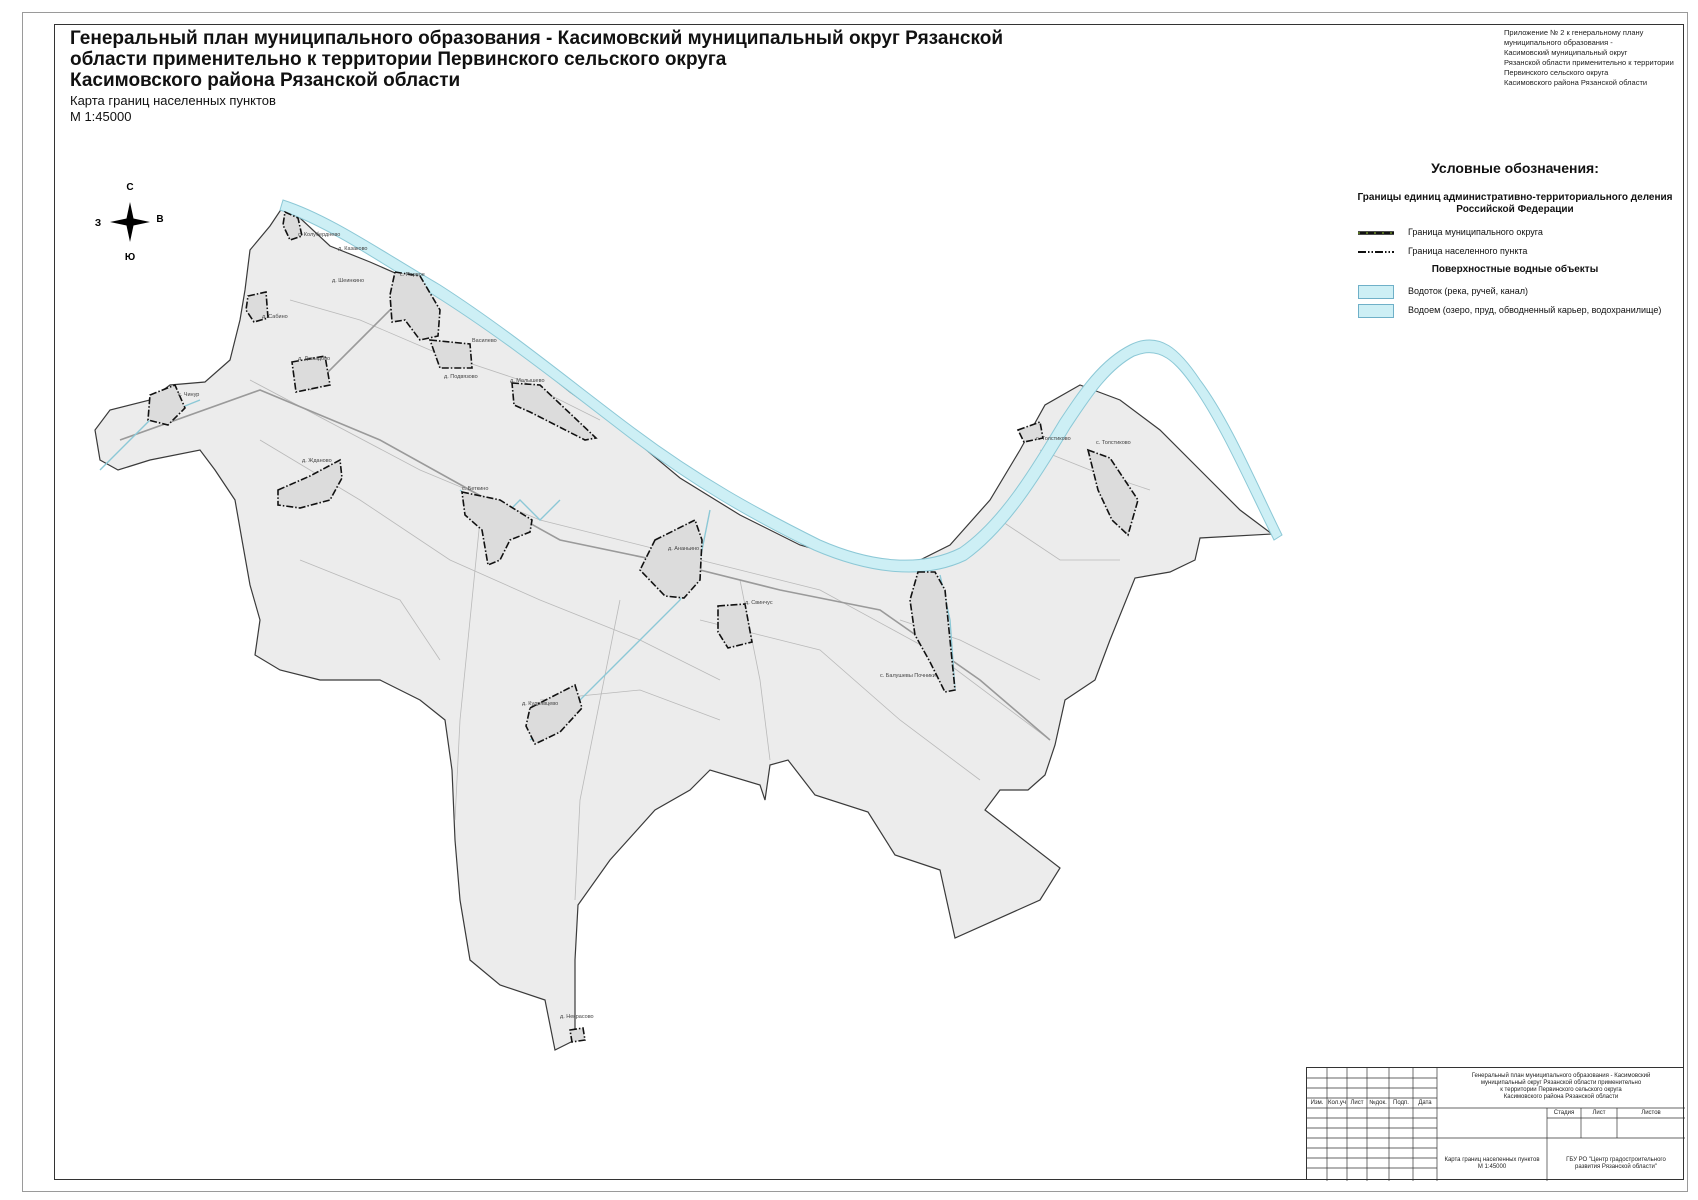  I want to click on settlement-label: с. Балушевы Почники, so click(908, 676).